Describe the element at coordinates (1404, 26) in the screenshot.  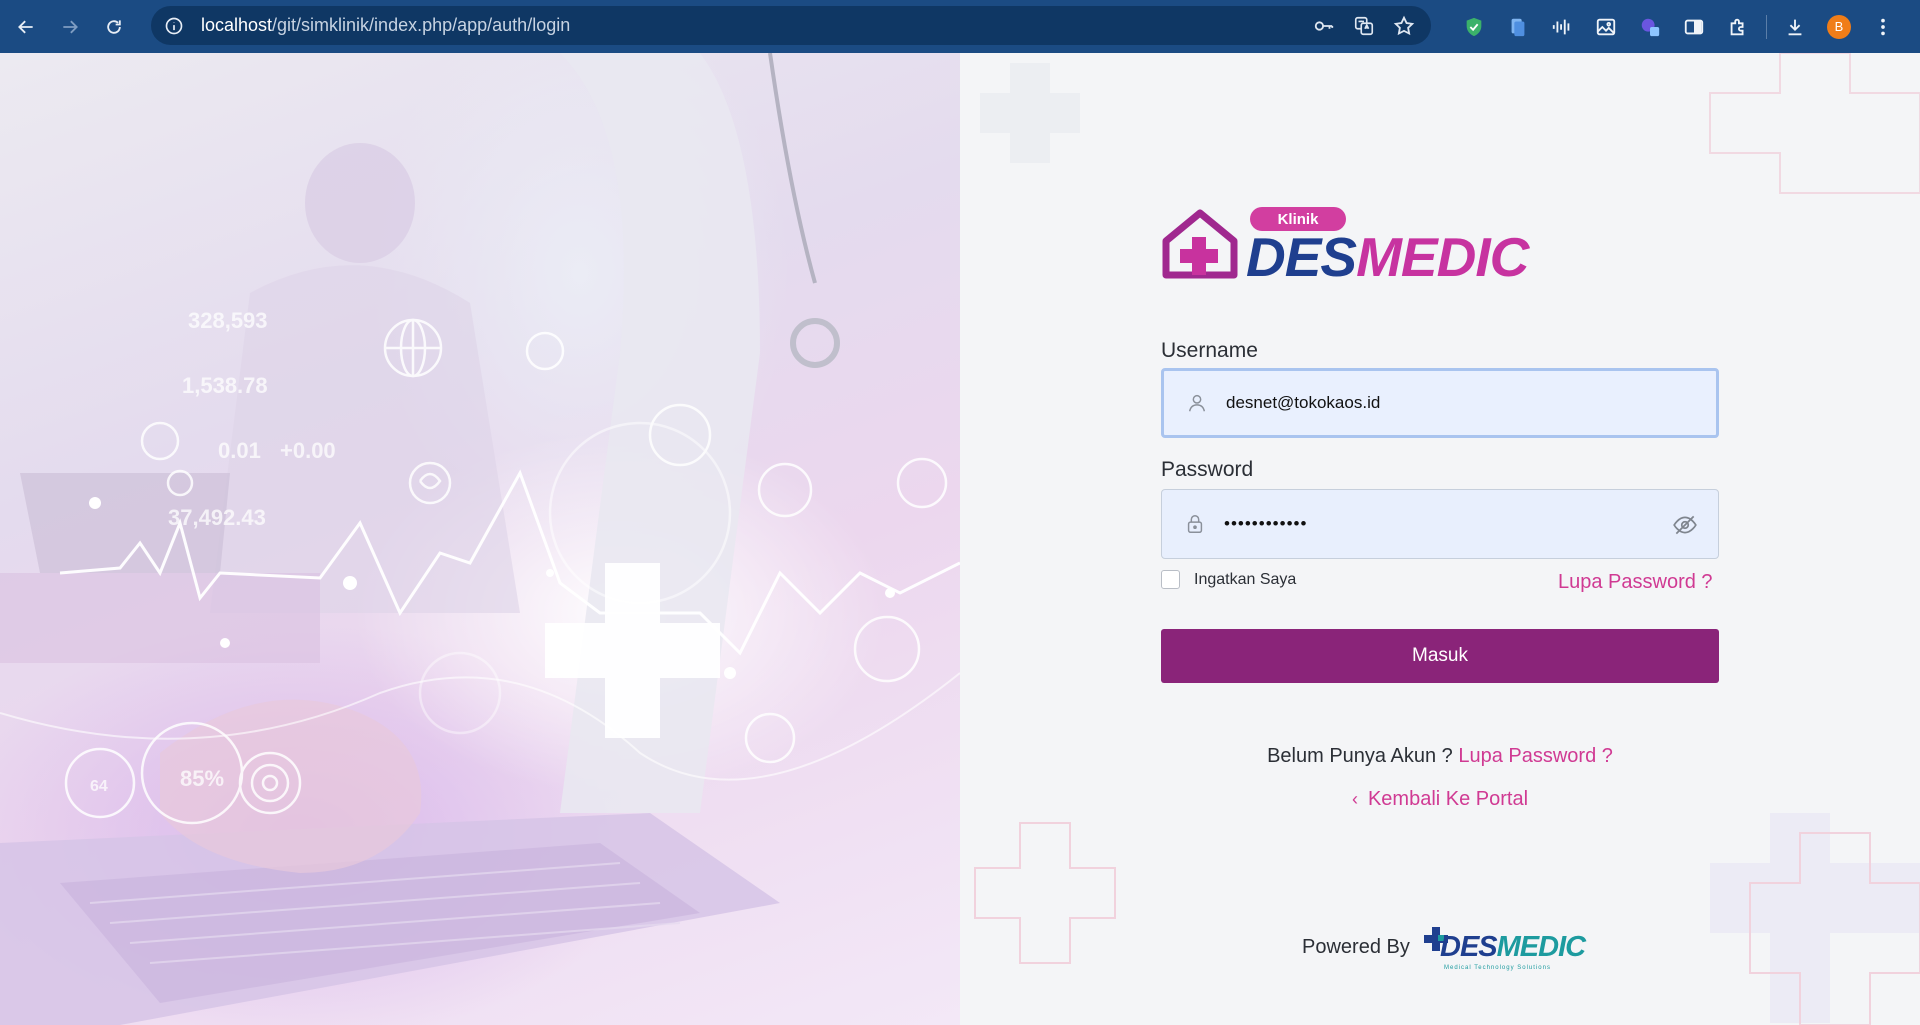
I see `bookmark-star-icon` at that location.